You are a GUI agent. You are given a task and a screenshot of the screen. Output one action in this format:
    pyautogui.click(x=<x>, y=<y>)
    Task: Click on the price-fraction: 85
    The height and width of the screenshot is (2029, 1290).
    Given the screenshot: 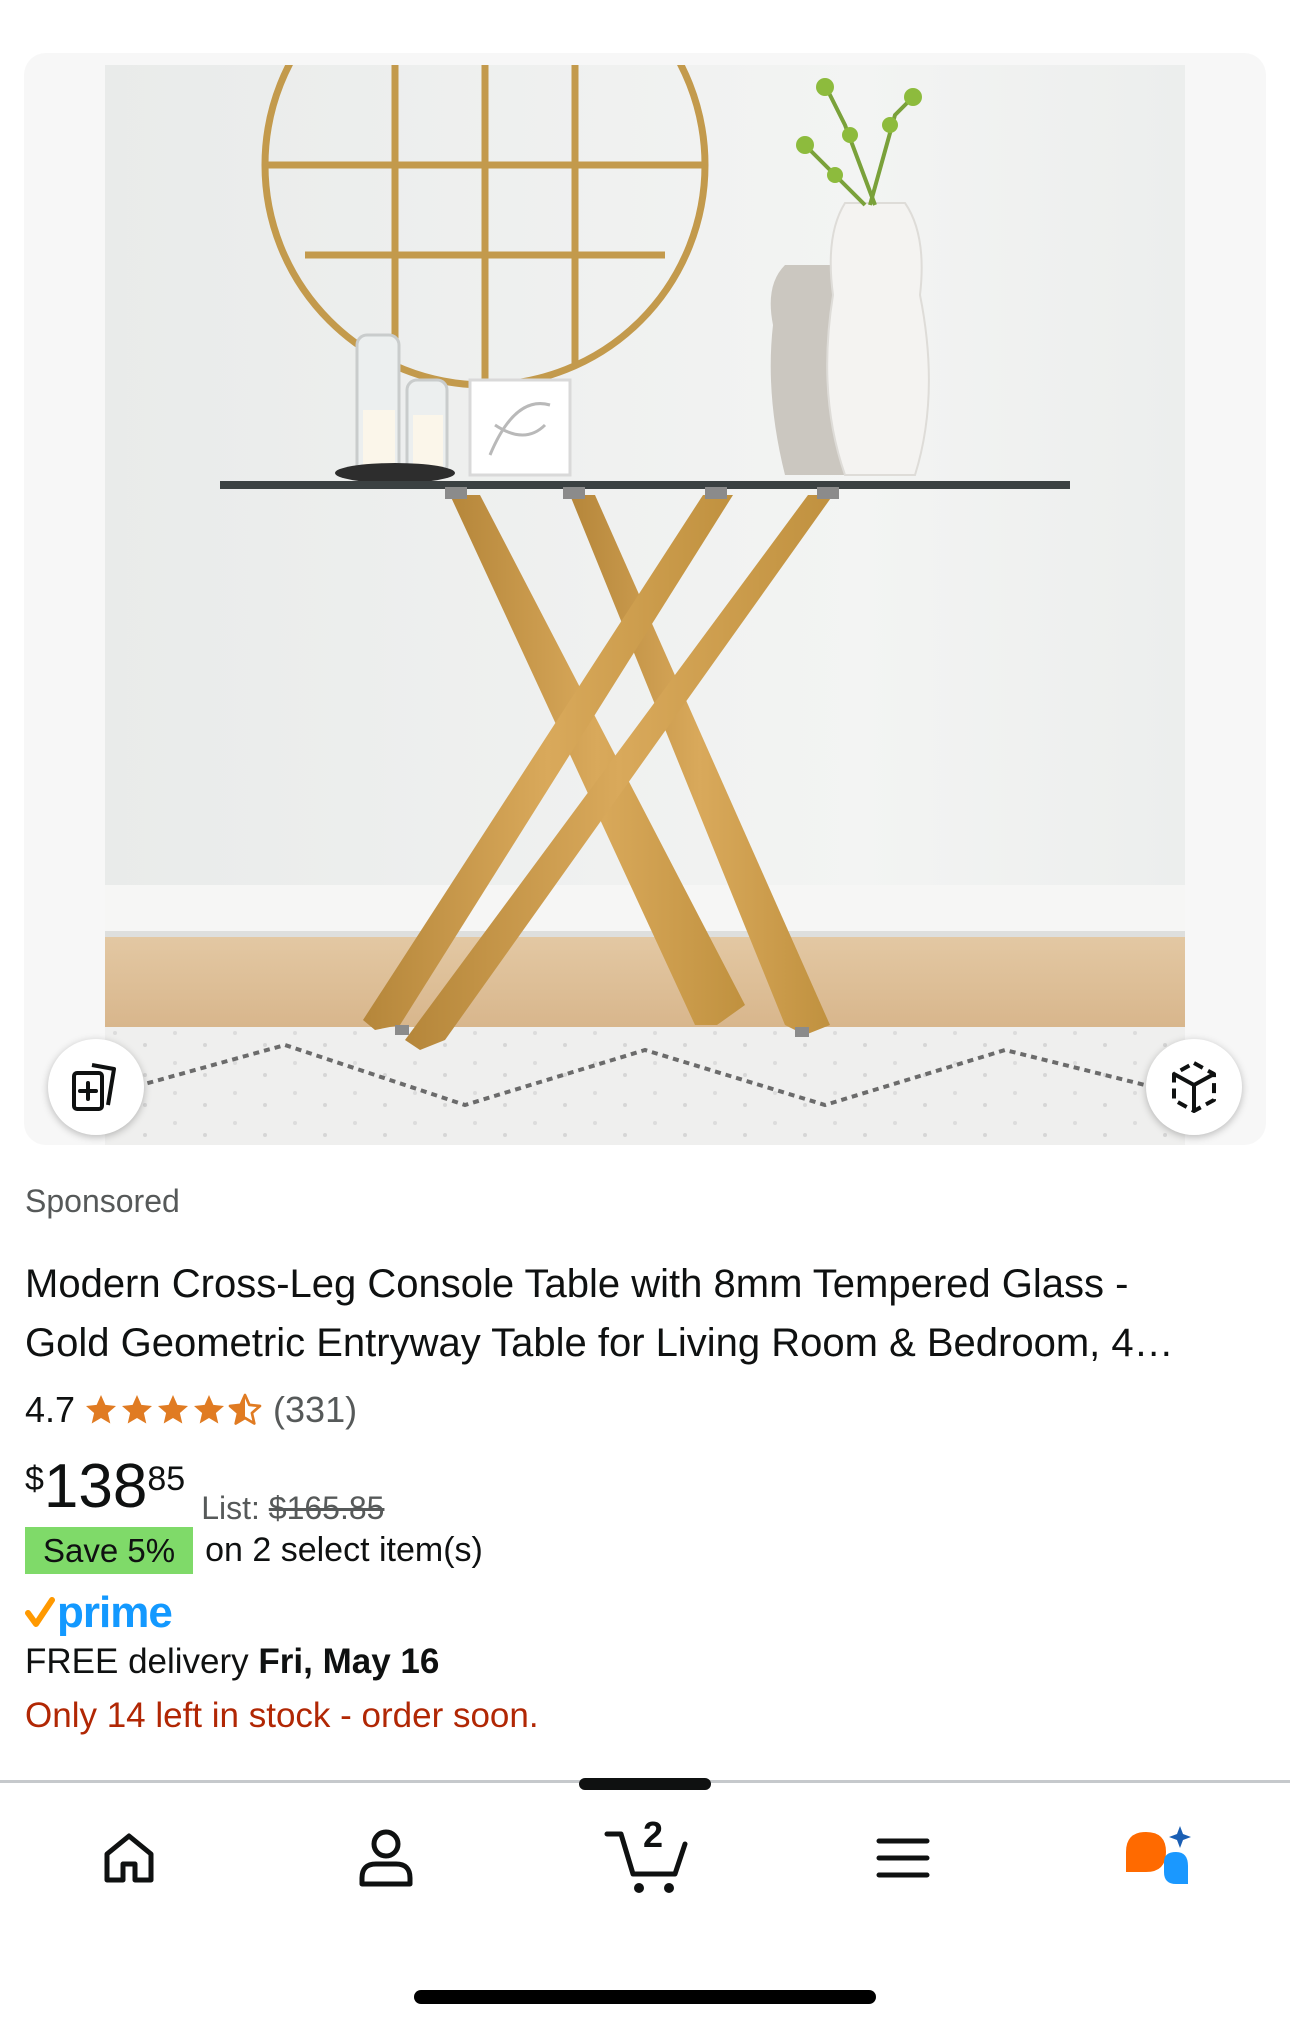 What is the action you would take?
    pyautogui.click(x=166, y=1479)
    